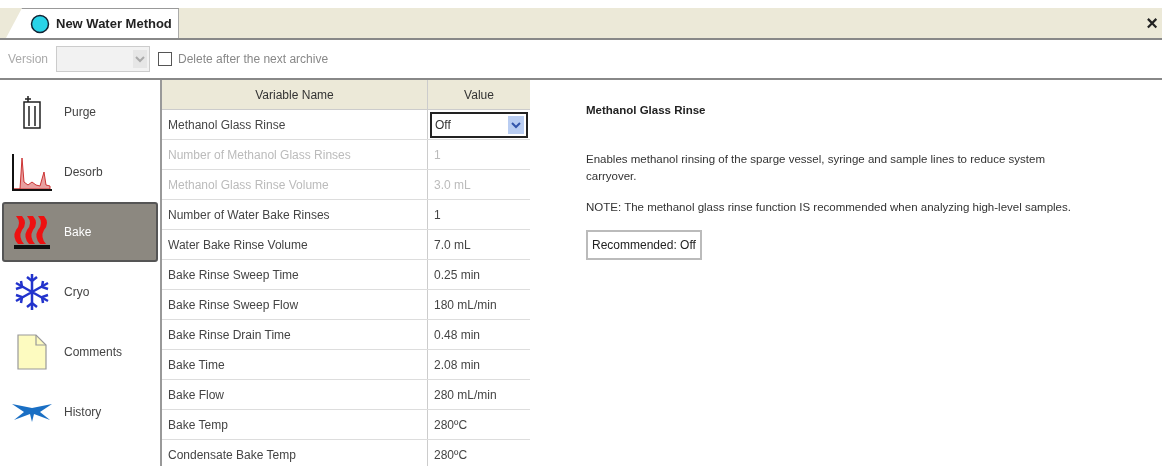  Describe the element at coordinates (80, 232) in the screenshot. I see `sidebar-item: Bake` at that location.